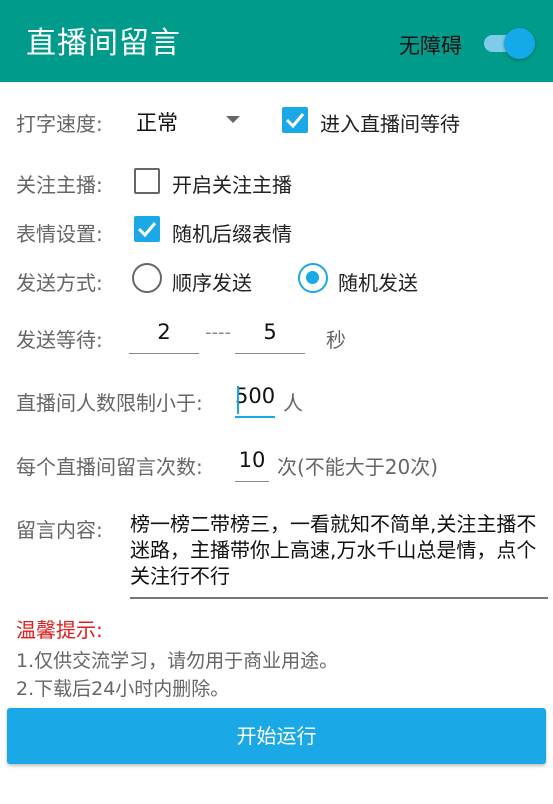 The image size is (553, 804). I want to click on enter-wait-label: 进入直播间等待, so click(390, 124).